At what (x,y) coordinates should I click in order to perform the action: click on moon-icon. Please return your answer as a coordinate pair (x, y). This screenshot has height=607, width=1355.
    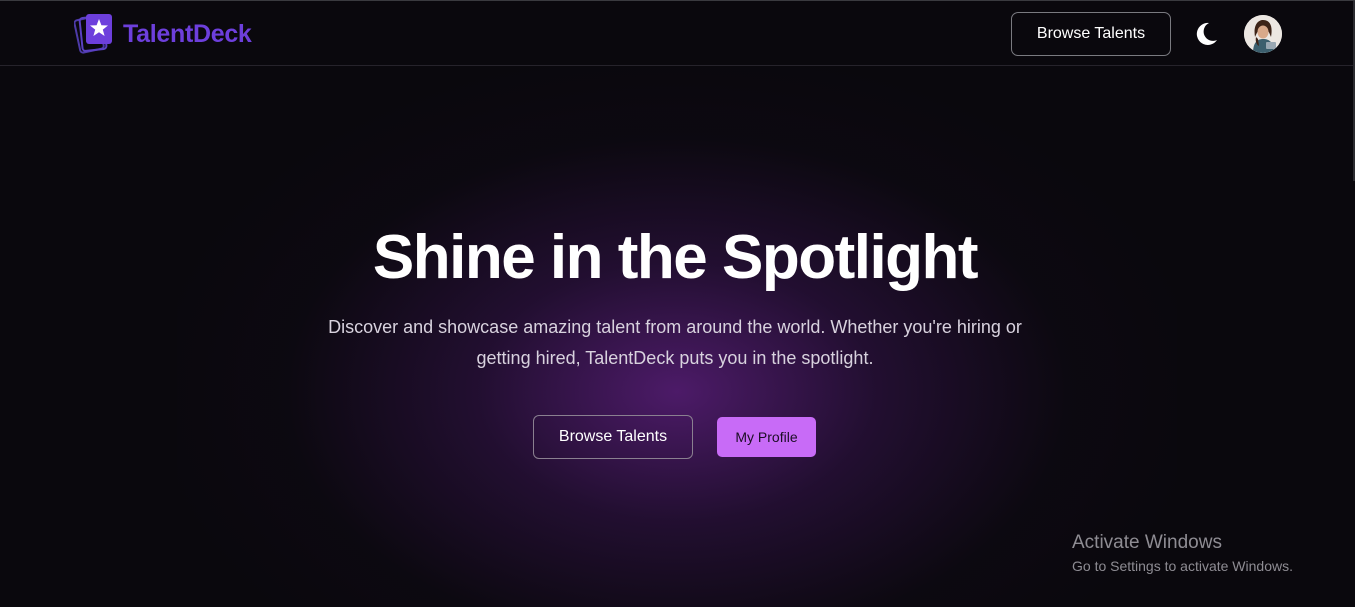
    Looking at the image, I should click on (1205, 34).